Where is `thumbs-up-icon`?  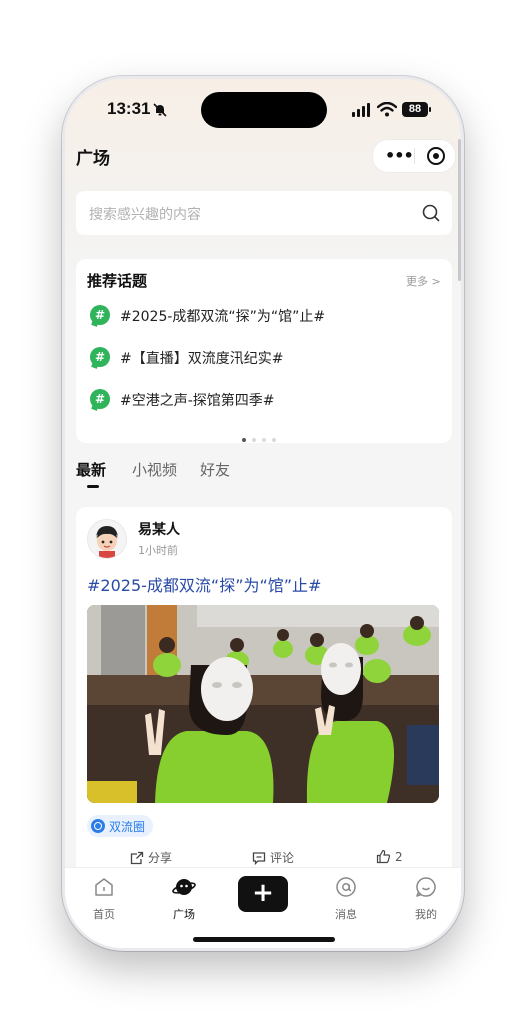
thumbs-up-icon is located at coordinates (383, 856).